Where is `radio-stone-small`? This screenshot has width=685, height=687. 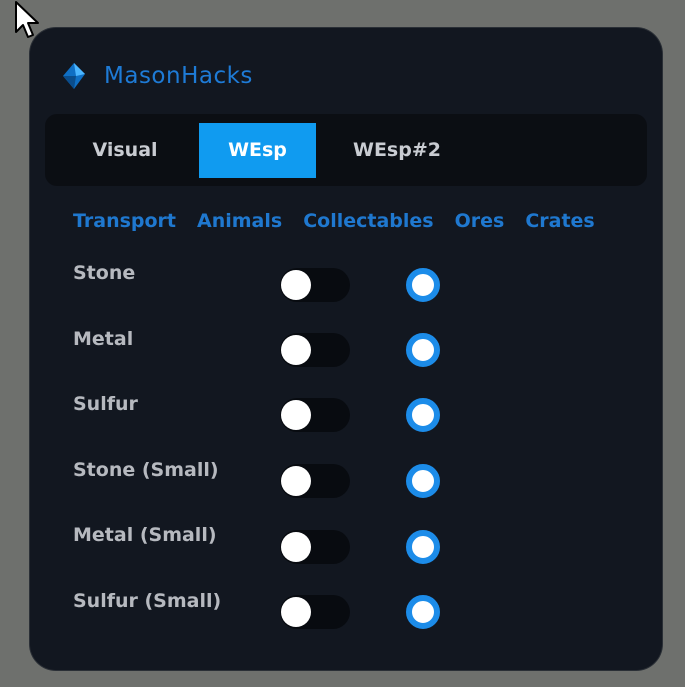
radio-stone-small is located at coordinates (423, 481).